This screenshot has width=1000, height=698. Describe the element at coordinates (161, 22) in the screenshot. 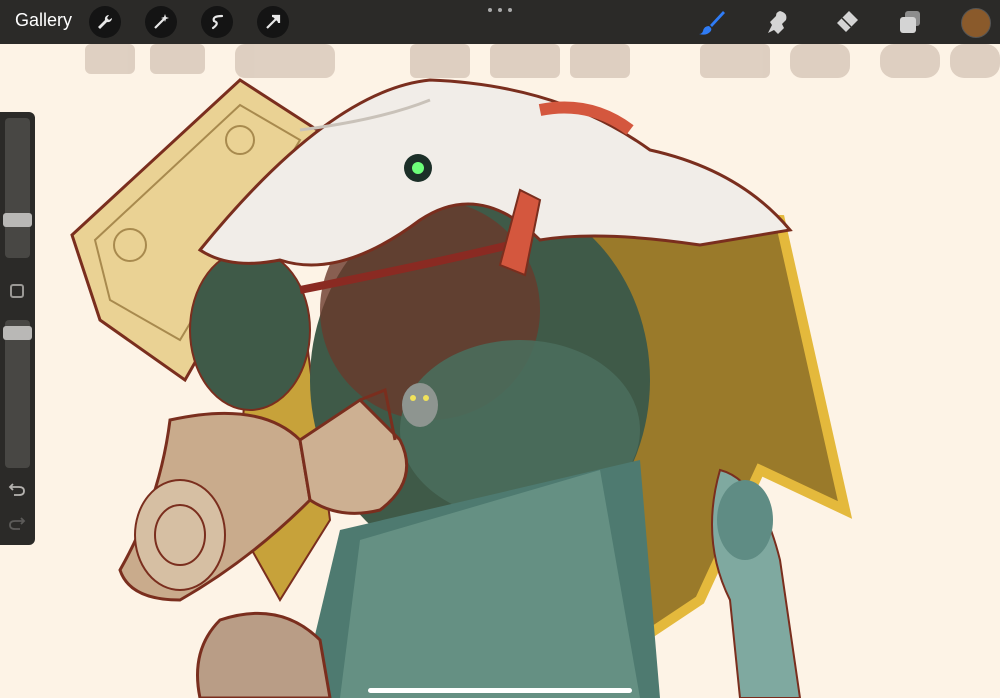

I see `magic-wand-icon` at that location.